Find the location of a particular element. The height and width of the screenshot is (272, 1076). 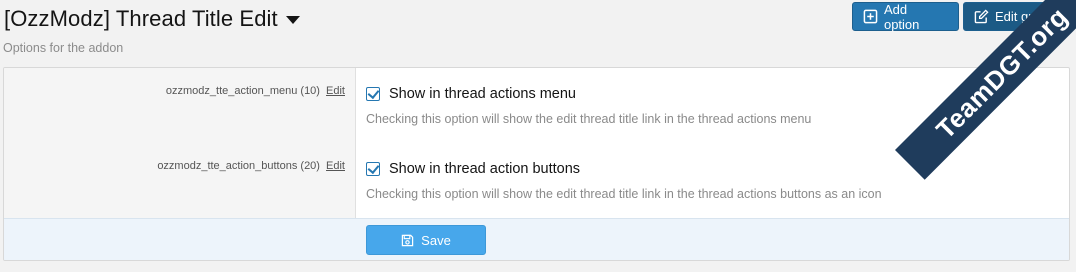

plus-square-icon is located at coordinates (870, 16).